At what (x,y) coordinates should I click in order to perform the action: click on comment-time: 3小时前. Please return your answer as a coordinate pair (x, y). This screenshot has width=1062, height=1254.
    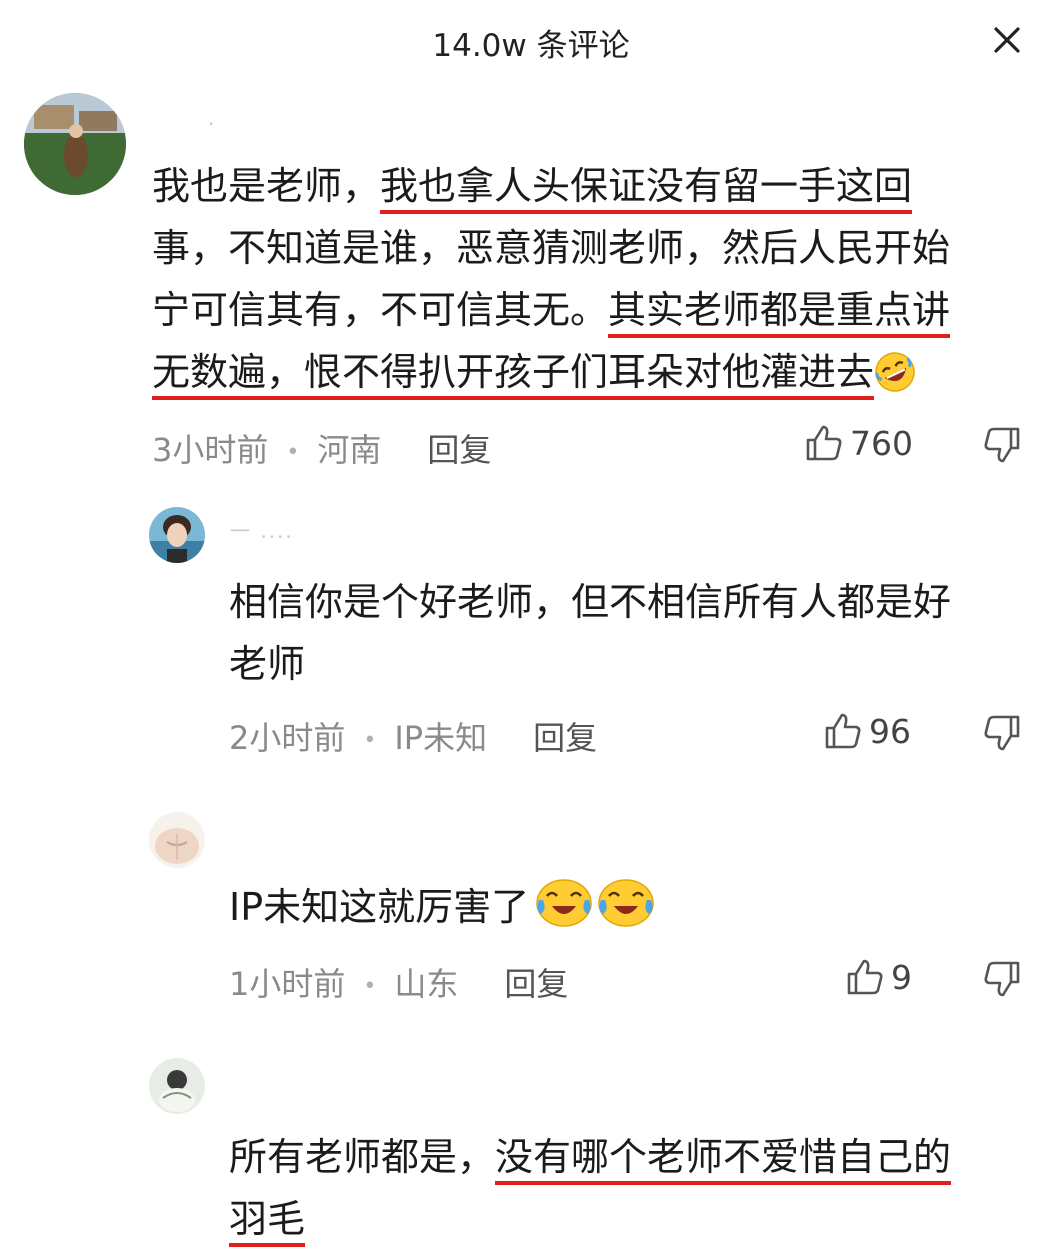
    Looking at the image, I should click on (210, 450).